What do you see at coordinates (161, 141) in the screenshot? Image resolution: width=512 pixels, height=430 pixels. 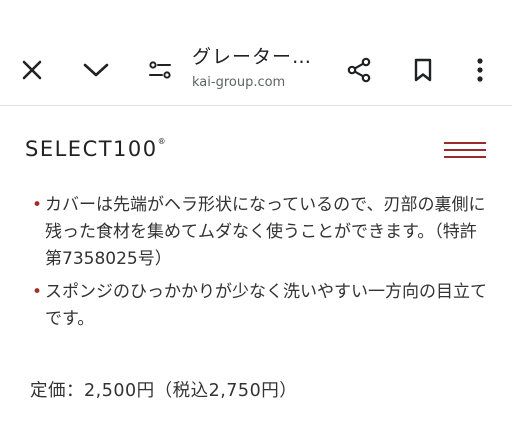 I see `registered-mark: ®` at bounding box center [161, 141].